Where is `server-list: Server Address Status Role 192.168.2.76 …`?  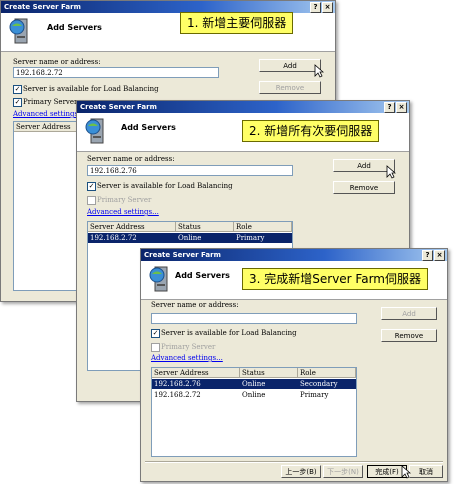 server-list: Server Address Status Role 192.168.2.76 … is located at coordinates (254, 412).